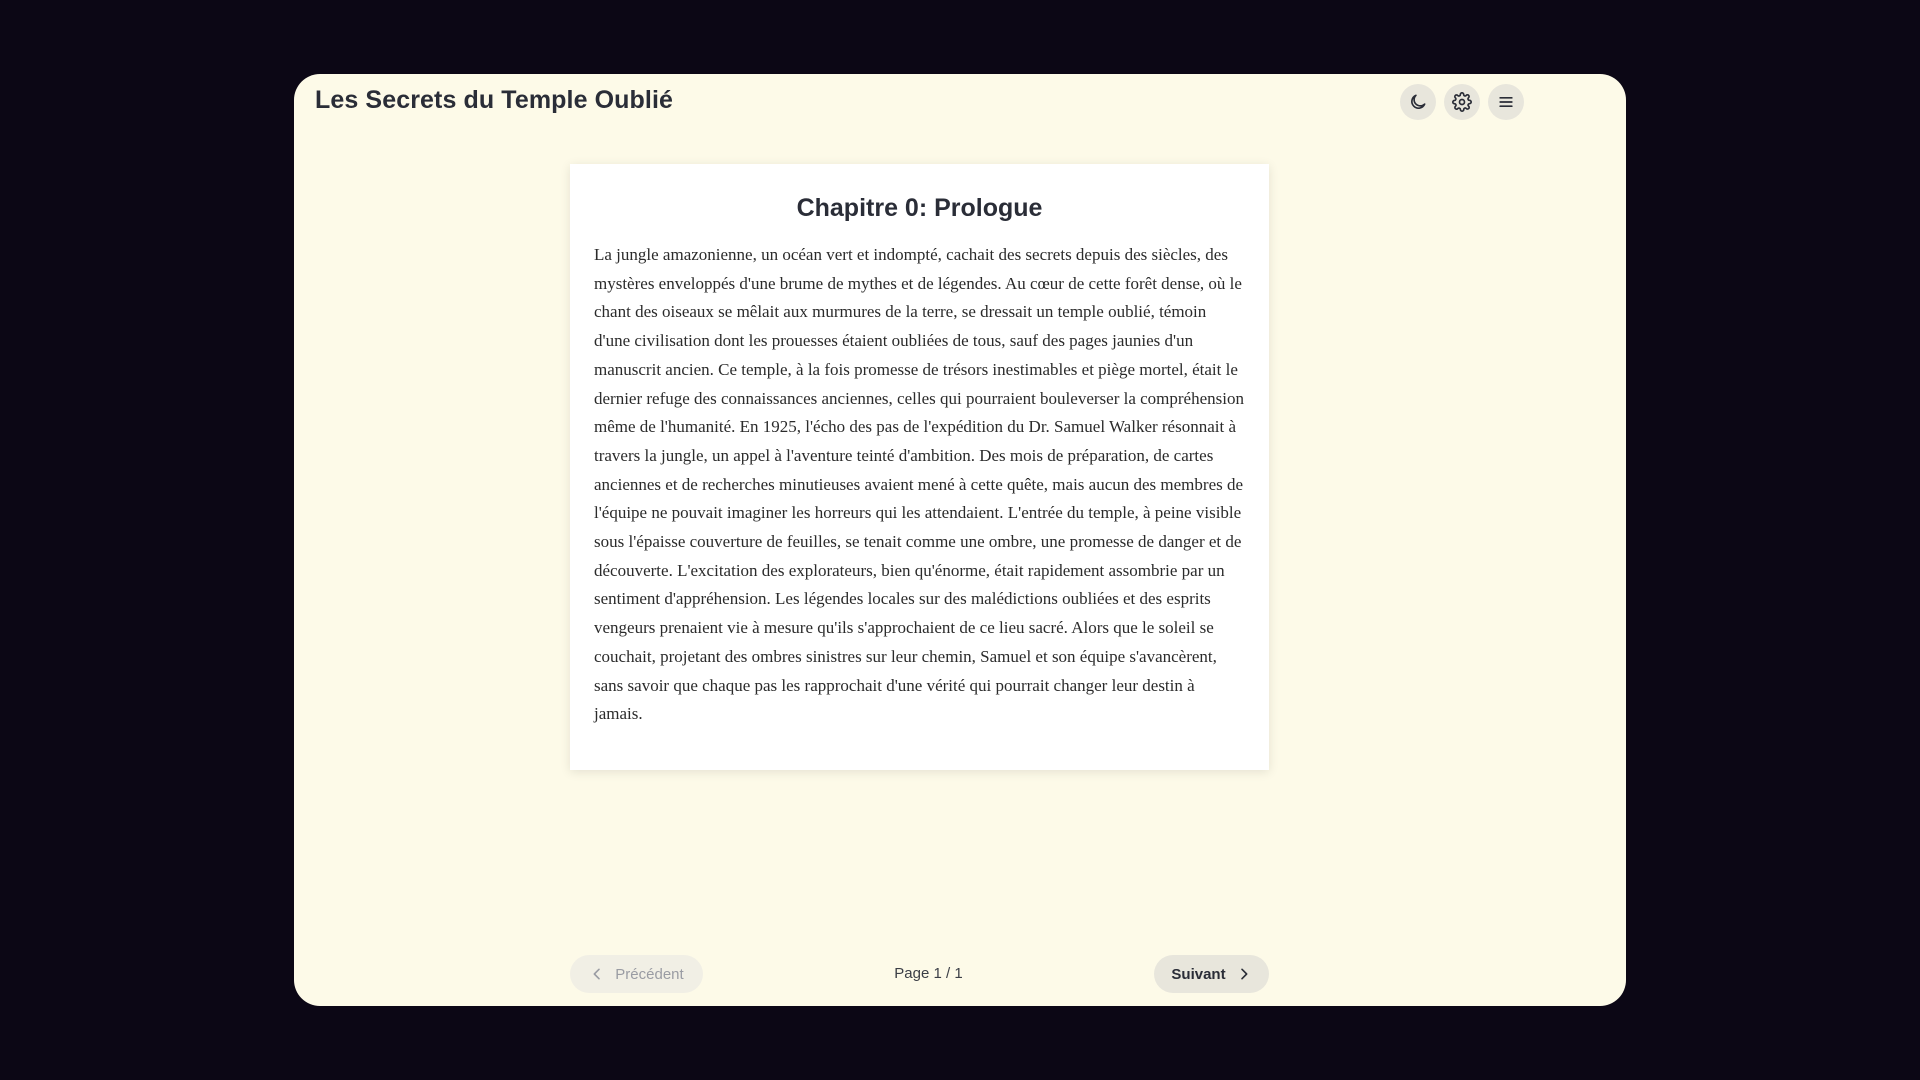 The width and height of the screenshot is (1920, 1080). I want to click on app-title: Les Secrets du Temple Oublié, so click(494, 100).